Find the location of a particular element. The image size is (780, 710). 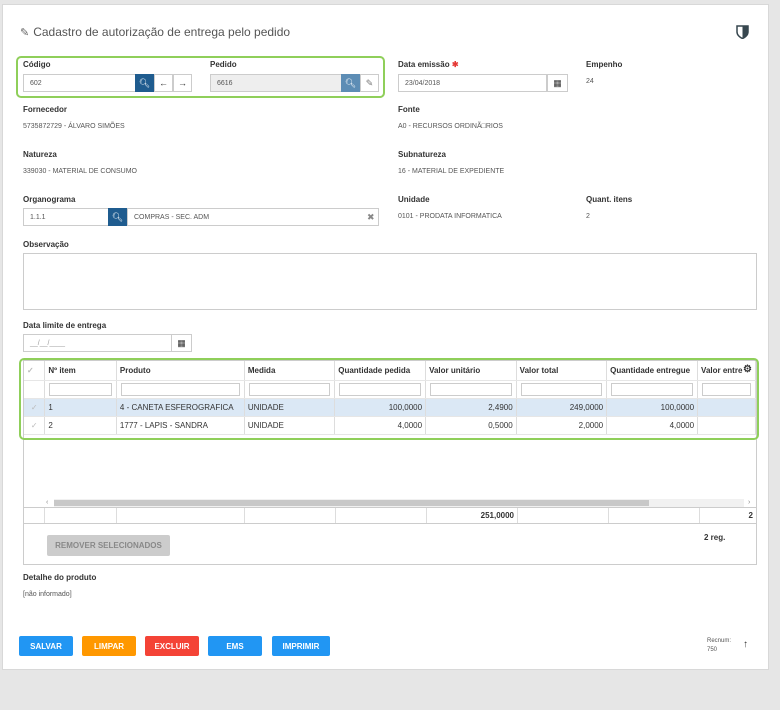

codigo-label: Código is located at coordinates (37, 64).